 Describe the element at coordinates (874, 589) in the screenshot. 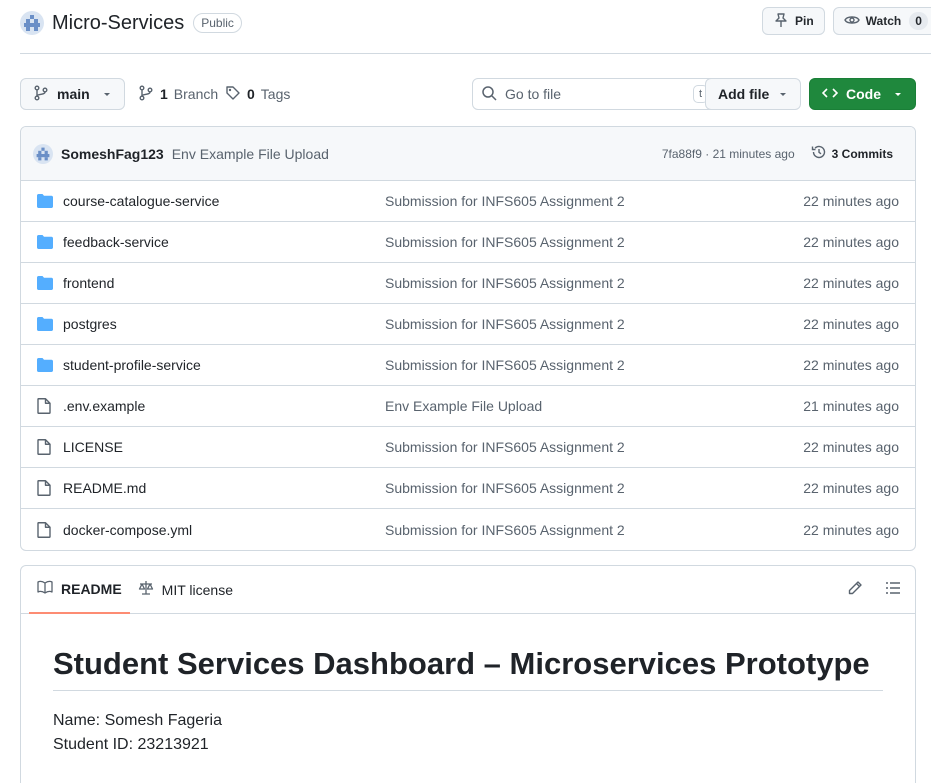

I see `readme-tools` at that location.